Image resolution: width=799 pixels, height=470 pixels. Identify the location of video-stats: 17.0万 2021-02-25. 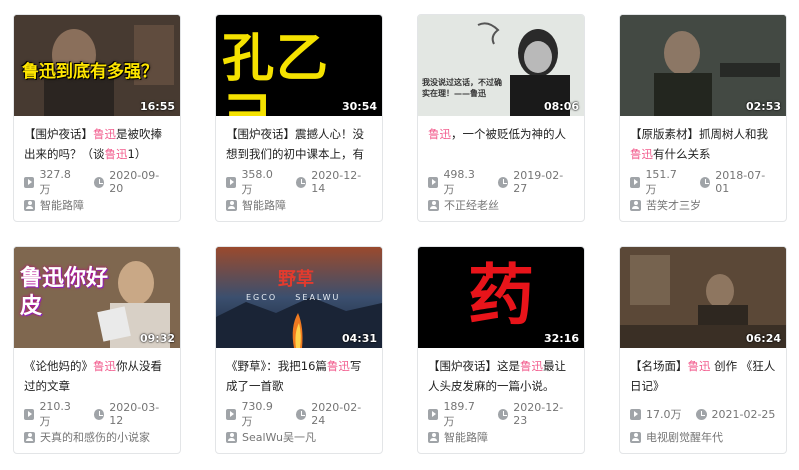
(703, 414).